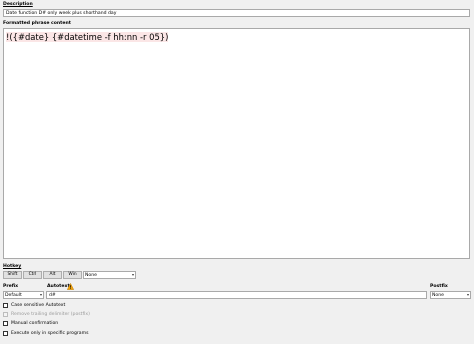 The image size is (474, 344). I want to click on hotkey-label: Hotkey, so click(12, 266).